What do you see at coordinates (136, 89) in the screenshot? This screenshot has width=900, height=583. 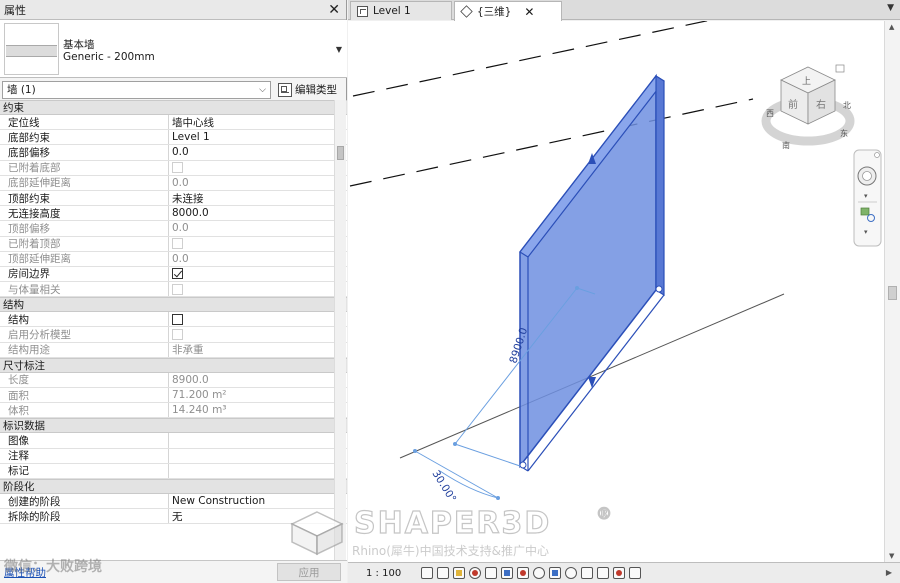 I see `instance-filter-dropdown: 墙 (1) ⌵` at bounding box center [136, 89].